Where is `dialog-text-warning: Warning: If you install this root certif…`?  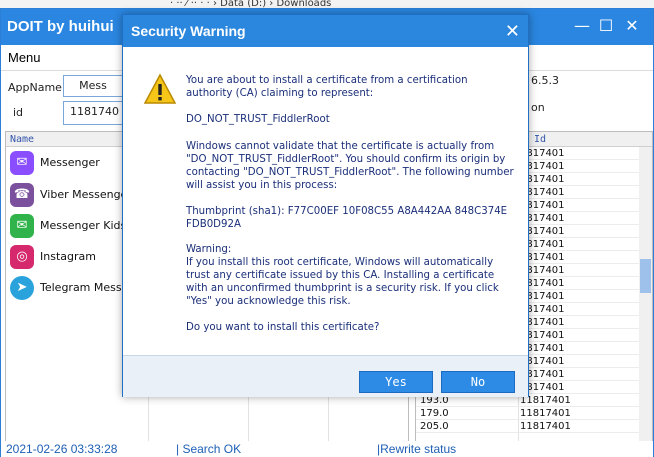 dialog-text-warning: Warning: If you install this root certif… is located at coordinates (342, 275).